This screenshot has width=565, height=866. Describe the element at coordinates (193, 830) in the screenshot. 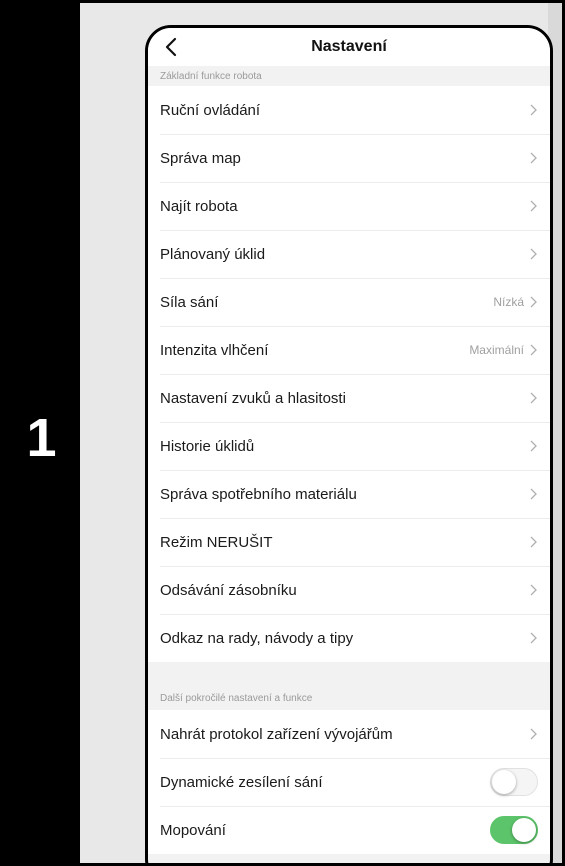

I see `row-label: Mopování` at that location.